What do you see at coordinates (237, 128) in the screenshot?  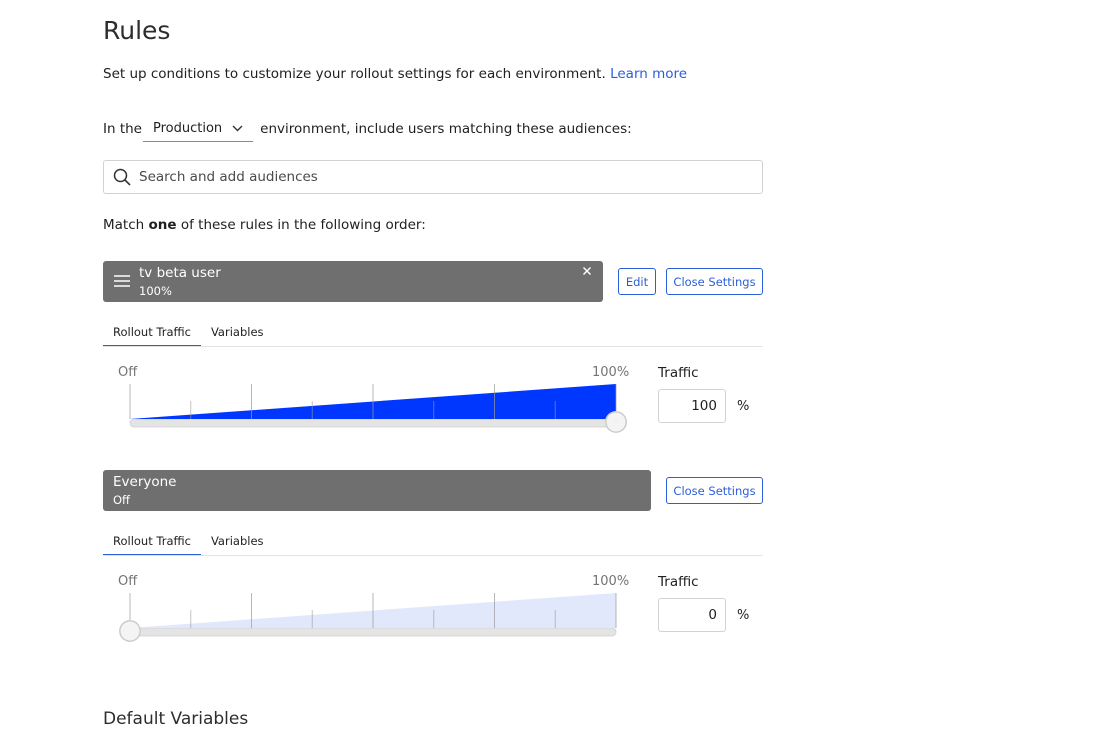 I see `chevron-down-icon` at bounding box center [237, 128].